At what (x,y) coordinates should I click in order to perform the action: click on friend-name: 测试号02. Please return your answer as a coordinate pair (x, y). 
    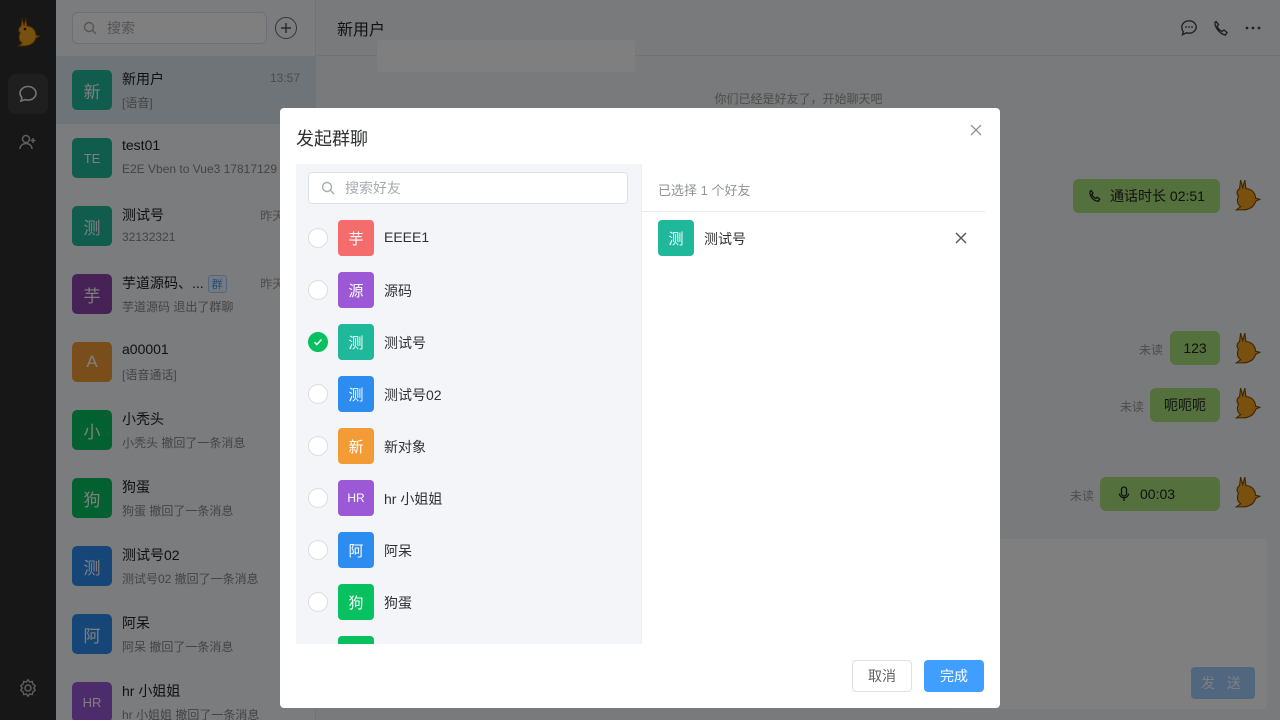
    Looking at the image, I should click on (413, 395).